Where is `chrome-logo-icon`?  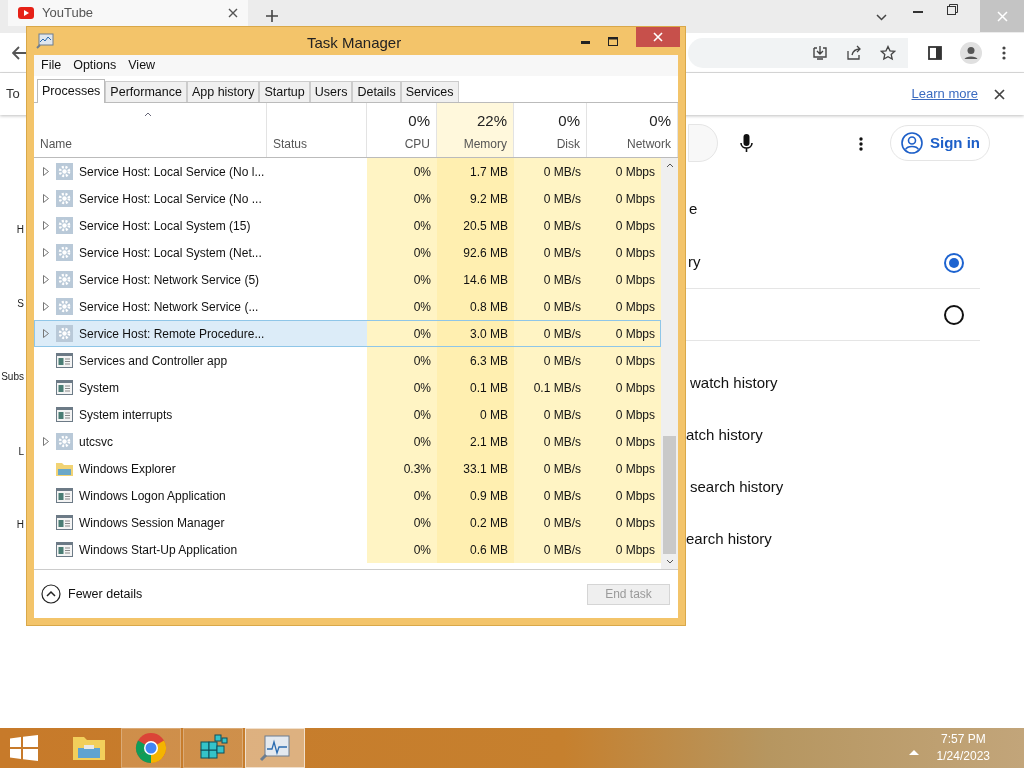
chrome-logo-icon is located at coordinates (151, 748).